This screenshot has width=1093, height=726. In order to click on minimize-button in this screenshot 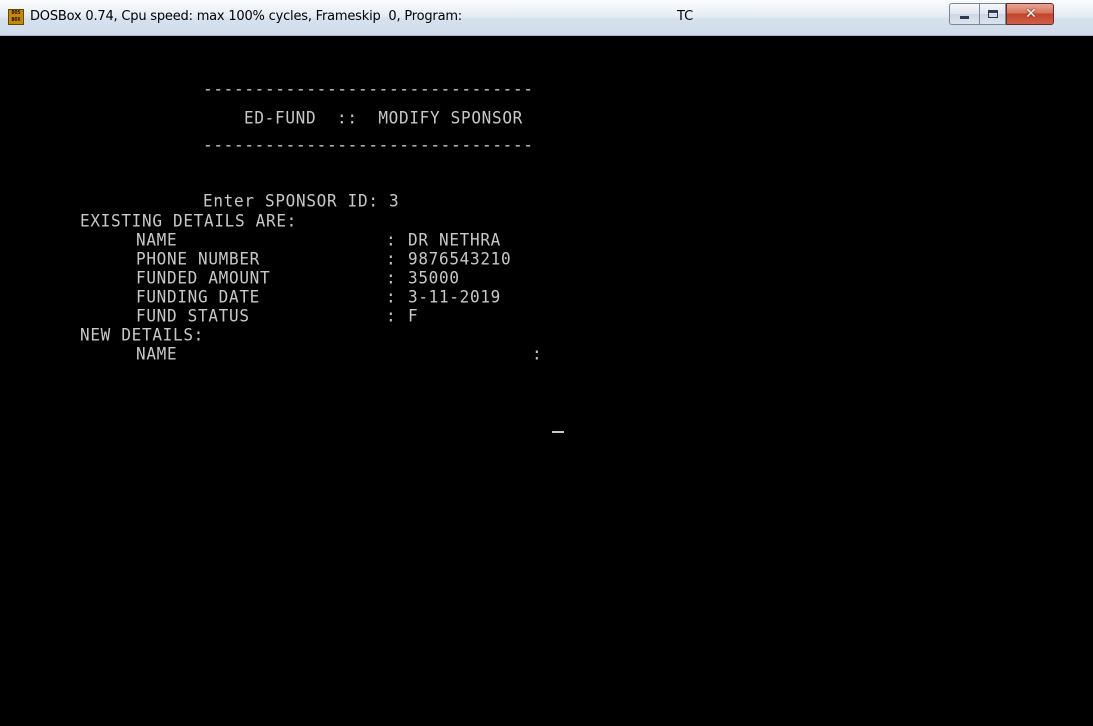, I will do `click(964, 14)`.